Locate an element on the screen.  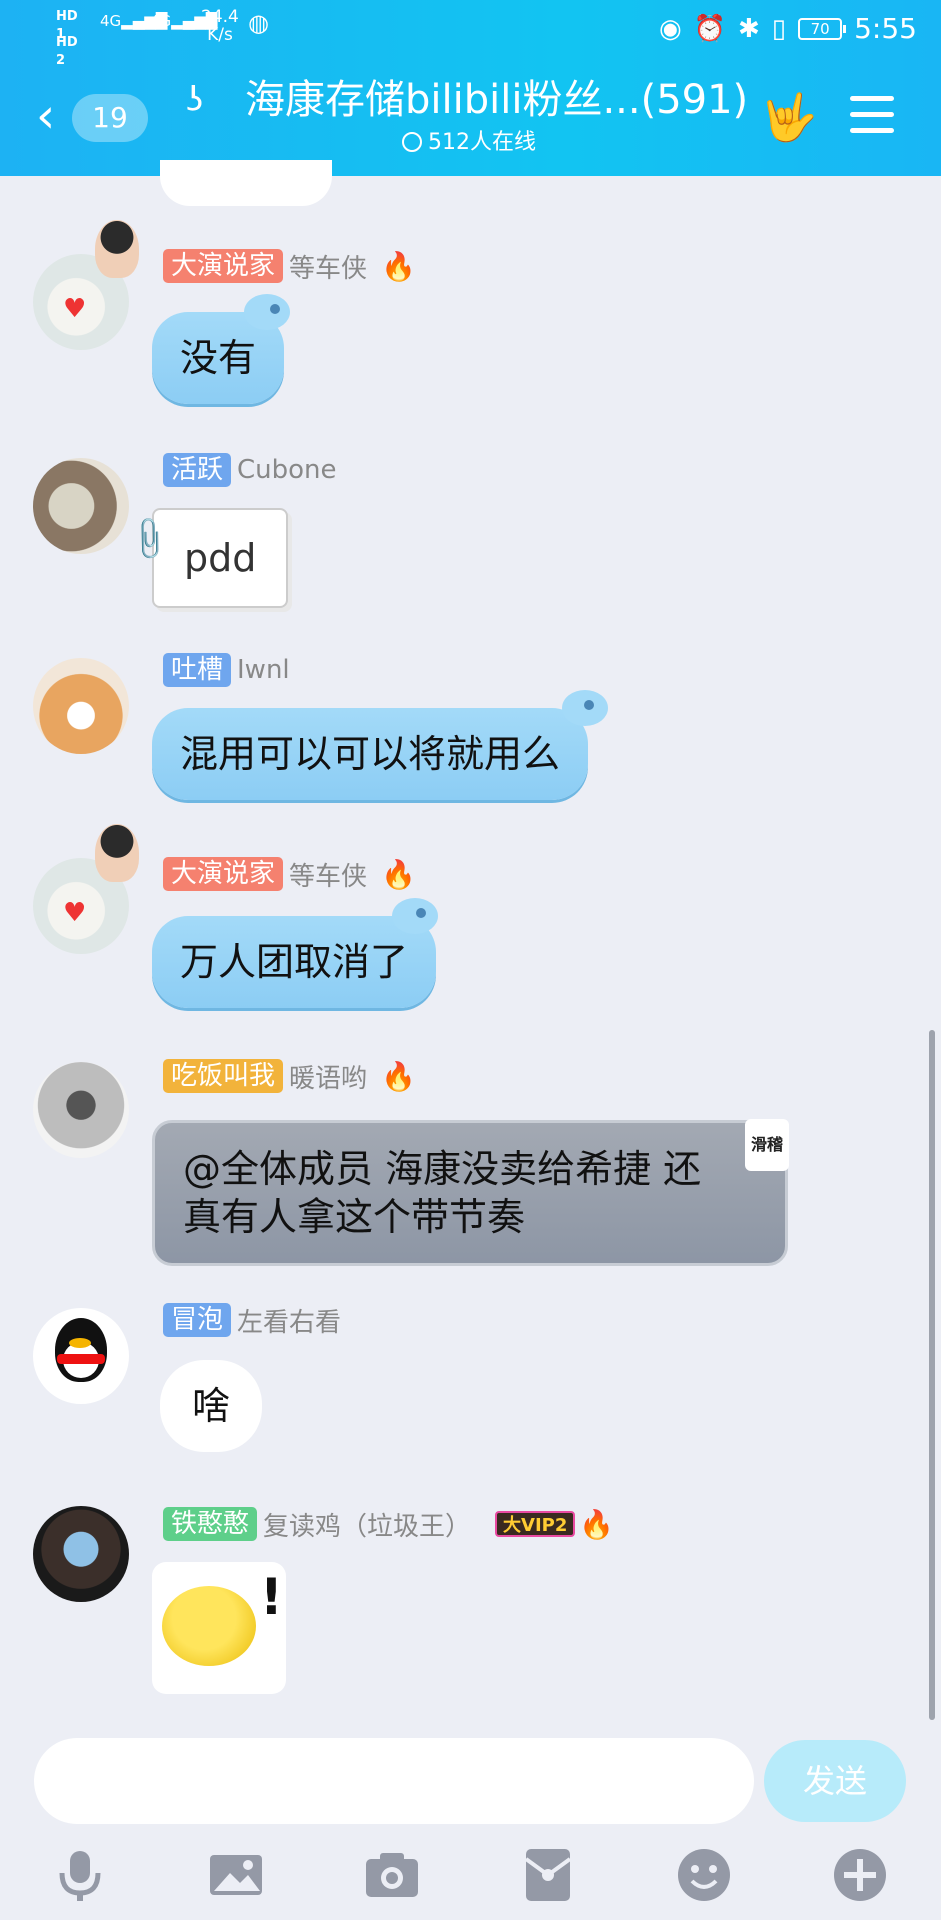
message-input is located at coordinates (394, 1781).